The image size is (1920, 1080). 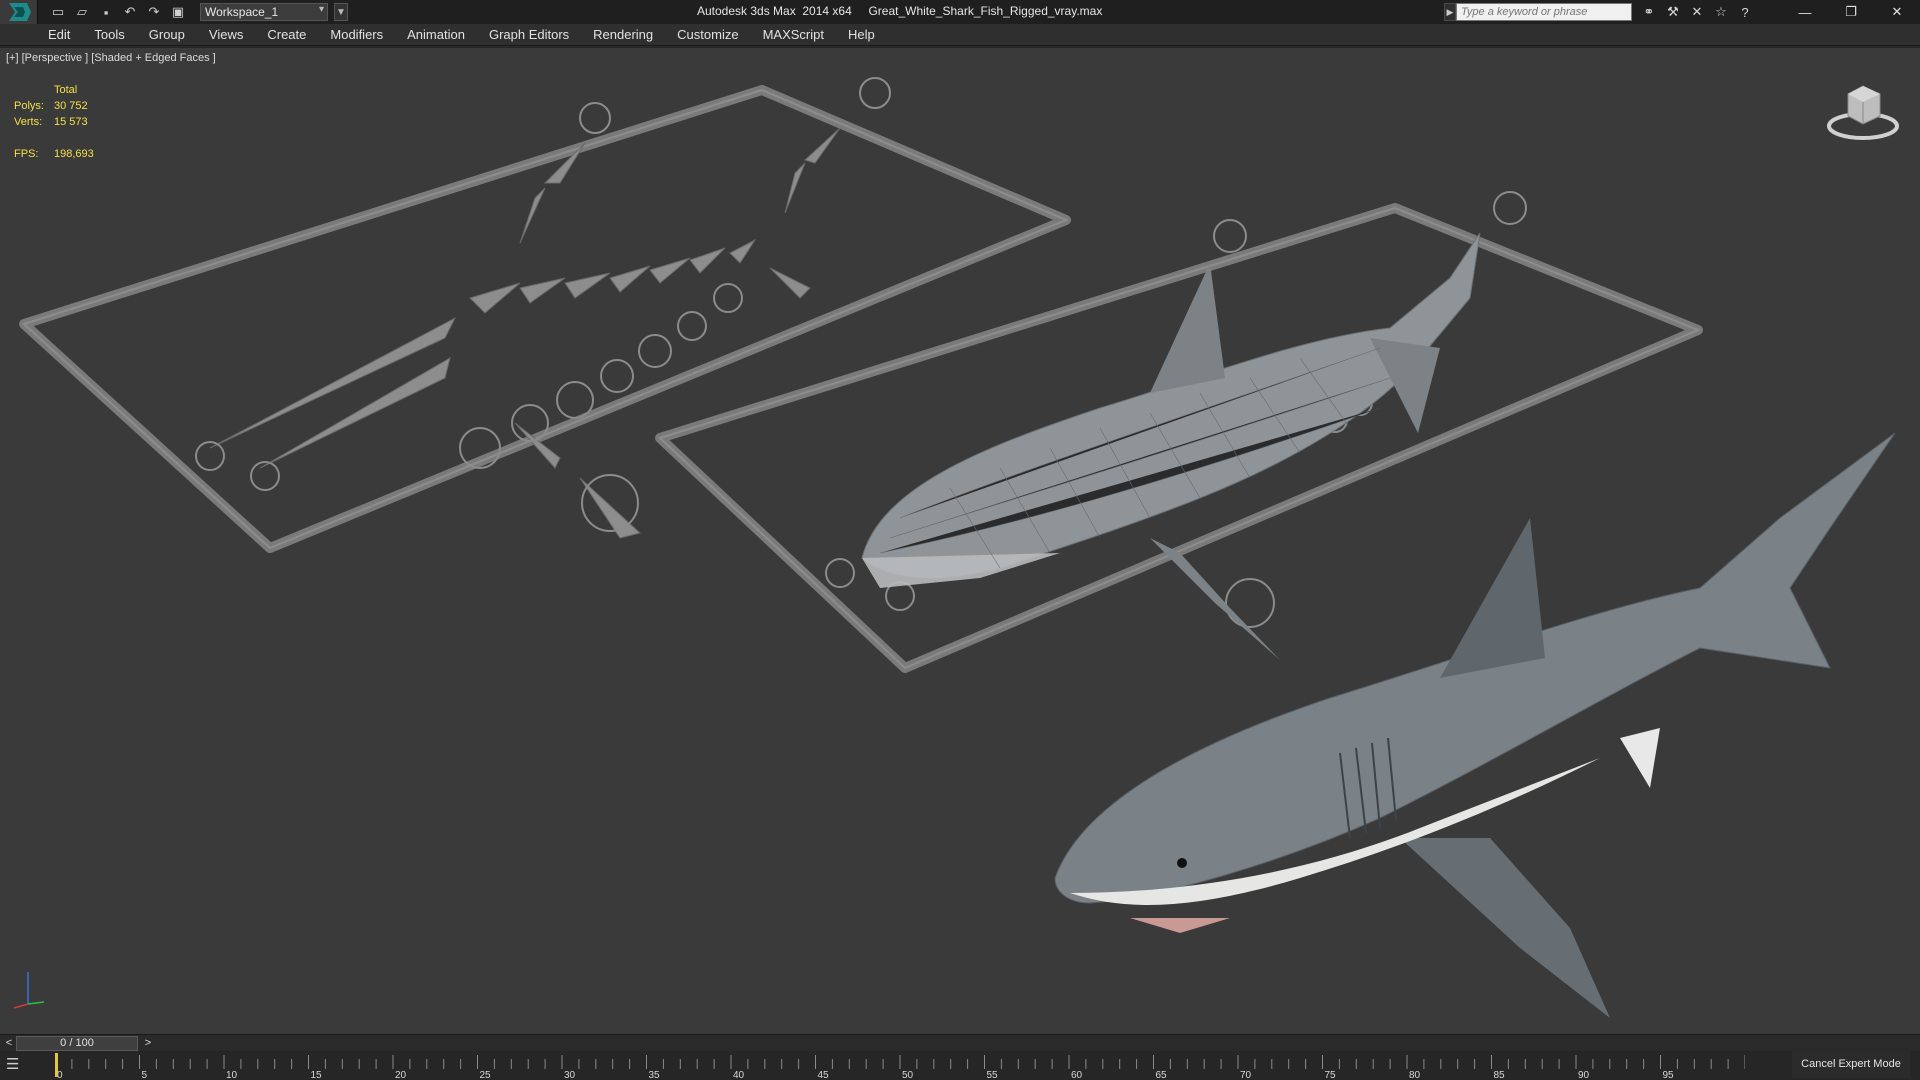 What do you see at coordinates (29, 990) in the screenshot?
I see `axis-tripod-icon` at bounding box center [29, 990].